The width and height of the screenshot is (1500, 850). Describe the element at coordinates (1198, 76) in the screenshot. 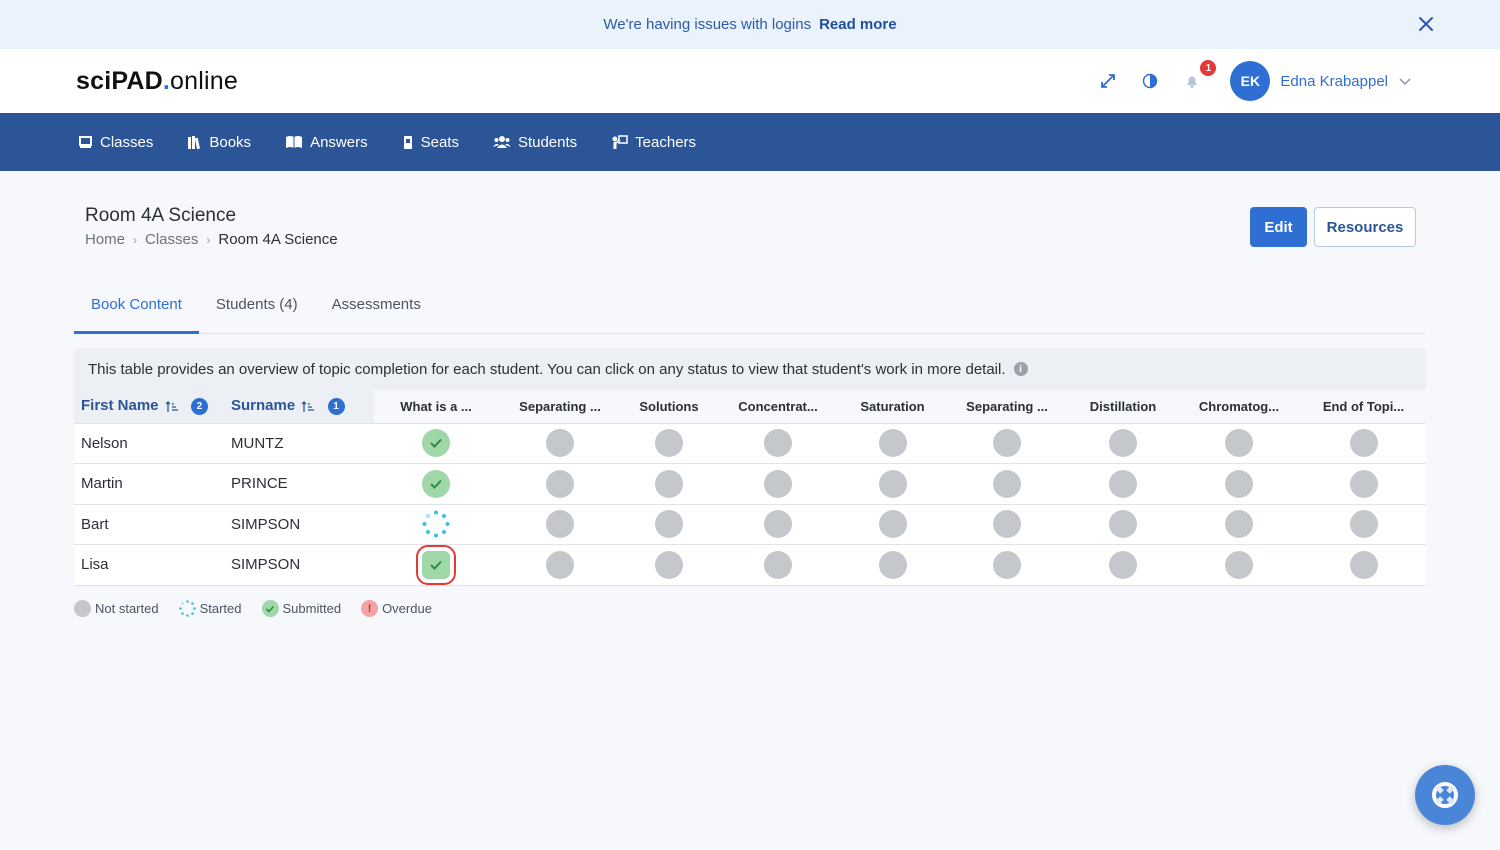

I see `notifications-bell-icon: 1` at that location.